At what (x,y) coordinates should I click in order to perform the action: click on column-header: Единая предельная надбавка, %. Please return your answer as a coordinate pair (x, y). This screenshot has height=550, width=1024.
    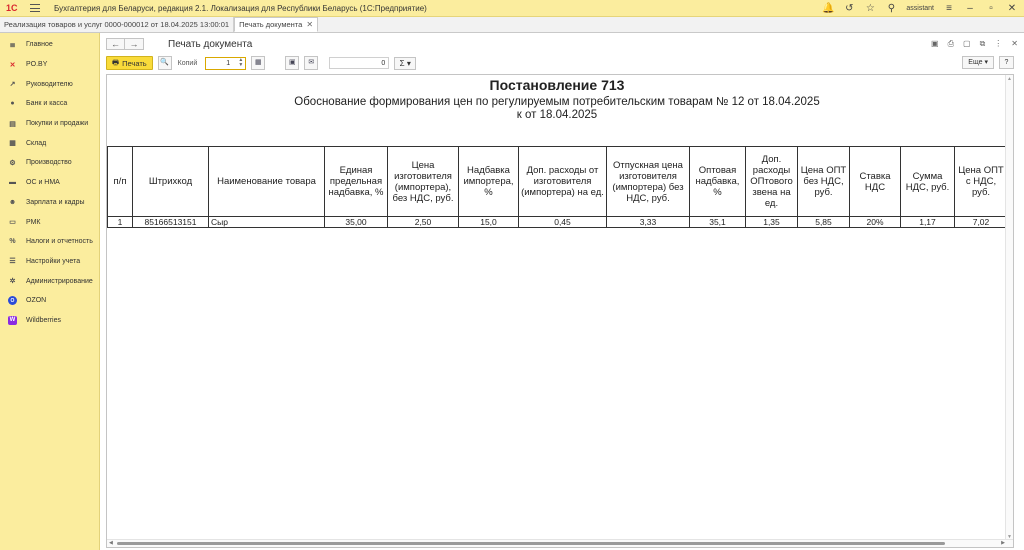
    Looking at the image, I should click on (356, 181).